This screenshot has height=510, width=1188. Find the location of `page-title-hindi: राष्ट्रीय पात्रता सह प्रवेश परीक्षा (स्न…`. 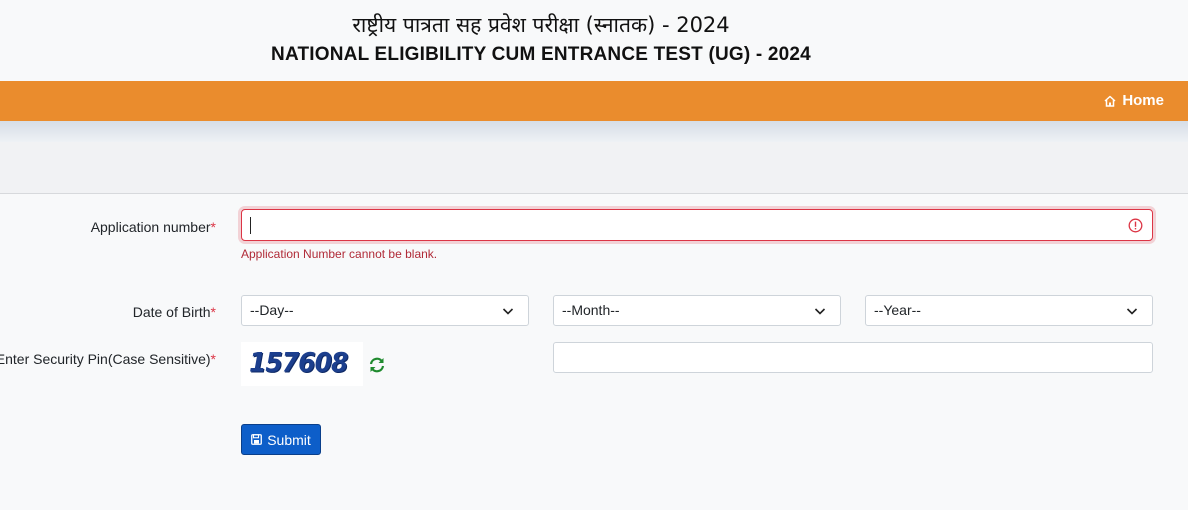

page-title-hindi: राष्ट्रीय पात्रता सह प्रवेश परीक्षा (स्न… is located at coordinates (541, 25).